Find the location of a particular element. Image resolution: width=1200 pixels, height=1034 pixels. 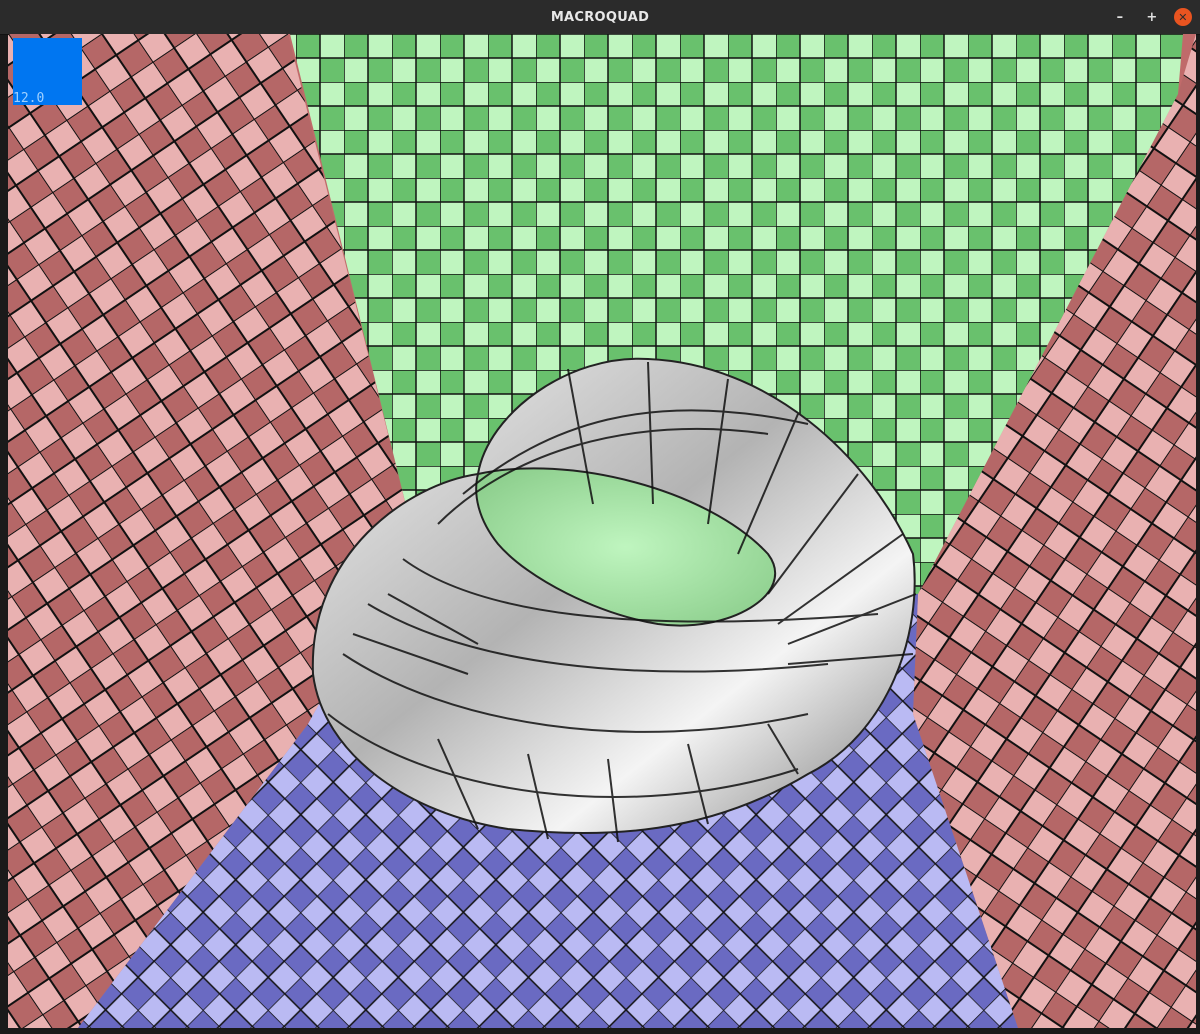

window-titlebar: MACROQUAD – + ✕ is located at coordinates (600, 17).